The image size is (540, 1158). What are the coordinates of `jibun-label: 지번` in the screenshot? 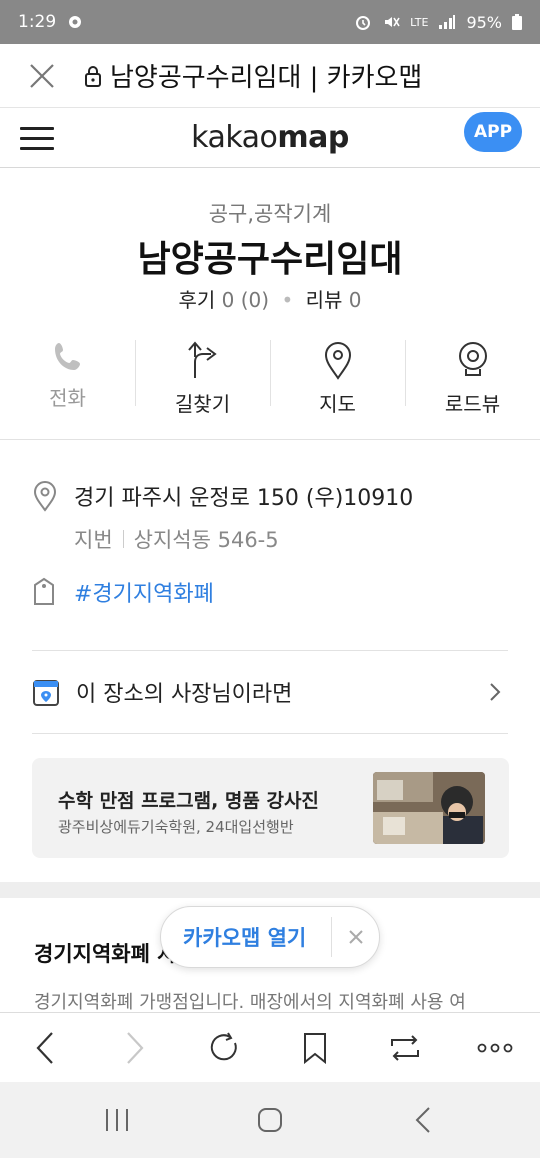 It's located at (93, 540).